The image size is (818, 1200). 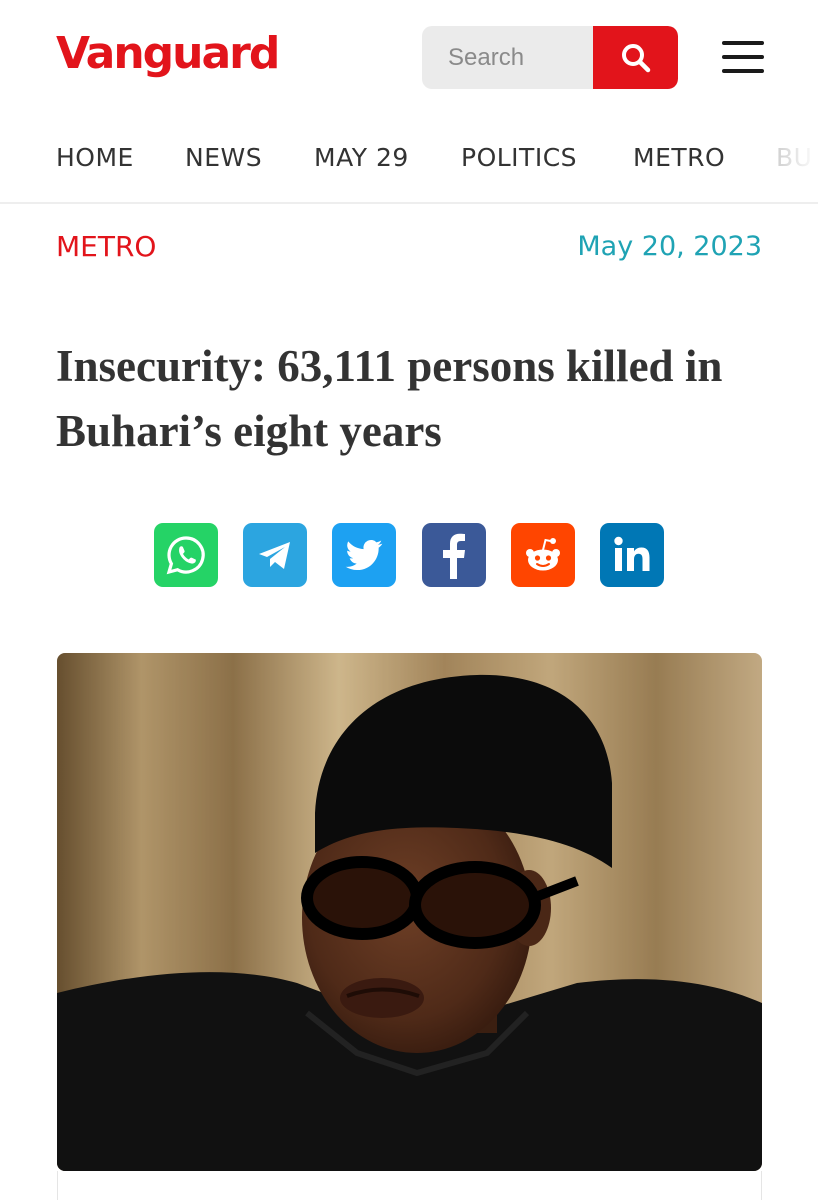 What do you see at coordinates (95, 158) in the screenshot?
I see `nav-item-home: HOME` at bounding box center [95, 158].